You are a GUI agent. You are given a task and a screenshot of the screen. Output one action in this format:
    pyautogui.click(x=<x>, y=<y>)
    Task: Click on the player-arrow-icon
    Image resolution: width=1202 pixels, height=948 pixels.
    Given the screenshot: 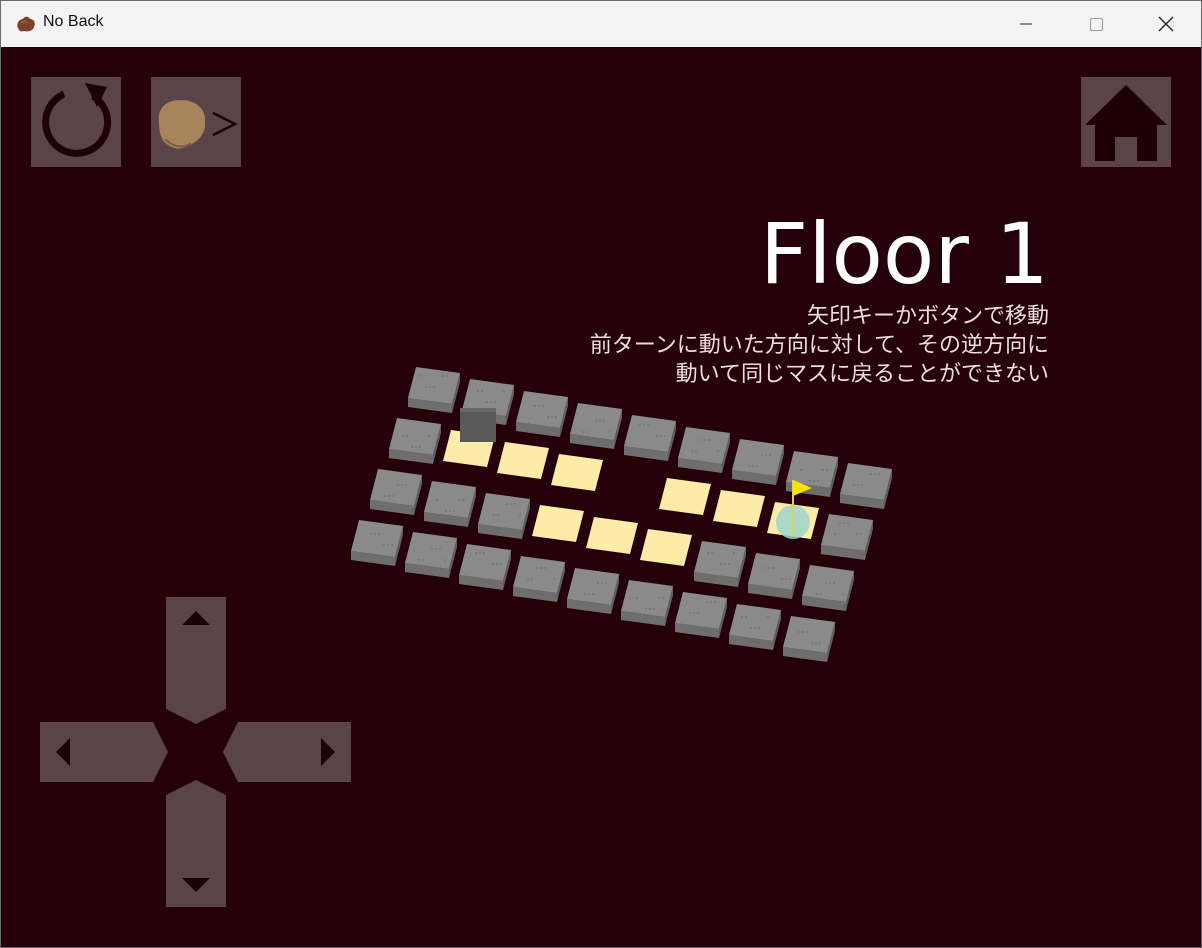 What is the action you would take?
    pyautogui.click(x=198, y=124)
    